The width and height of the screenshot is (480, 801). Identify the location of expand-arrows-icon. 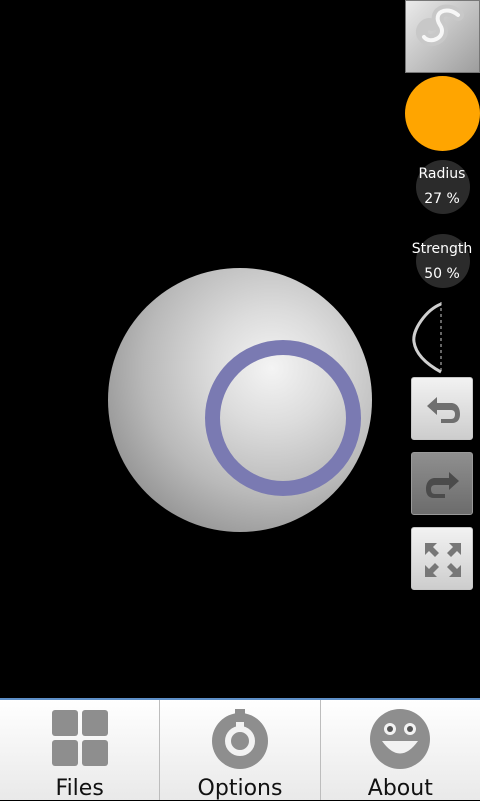
(443, 560).